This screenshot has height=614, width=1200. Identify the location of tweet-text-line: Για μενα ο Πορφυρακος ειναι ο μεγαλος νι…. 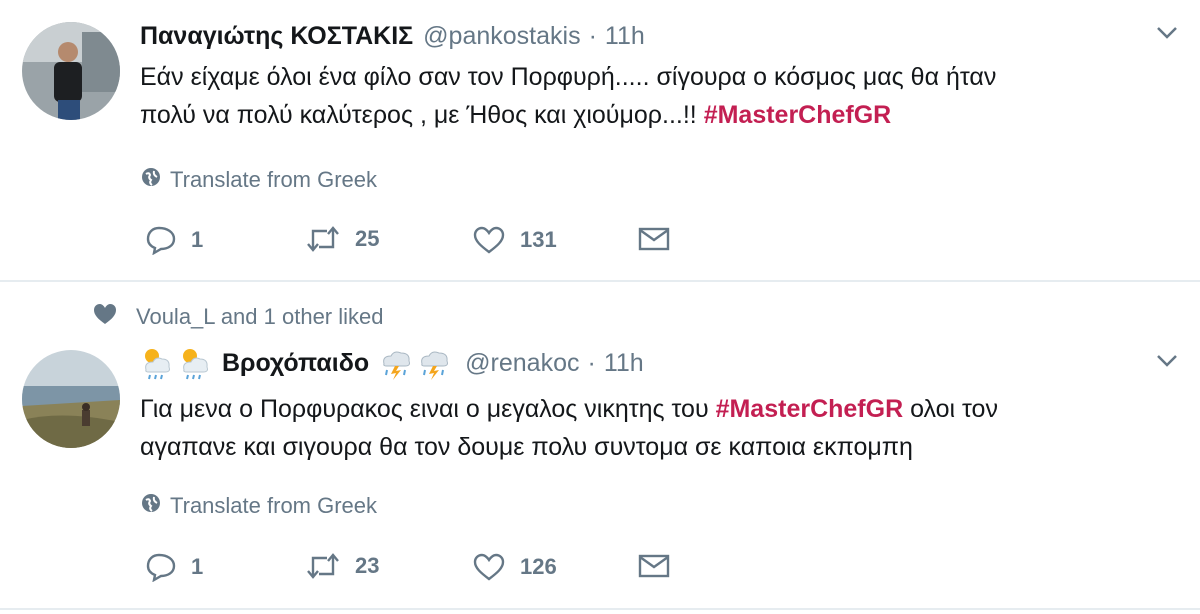
(640, 409).